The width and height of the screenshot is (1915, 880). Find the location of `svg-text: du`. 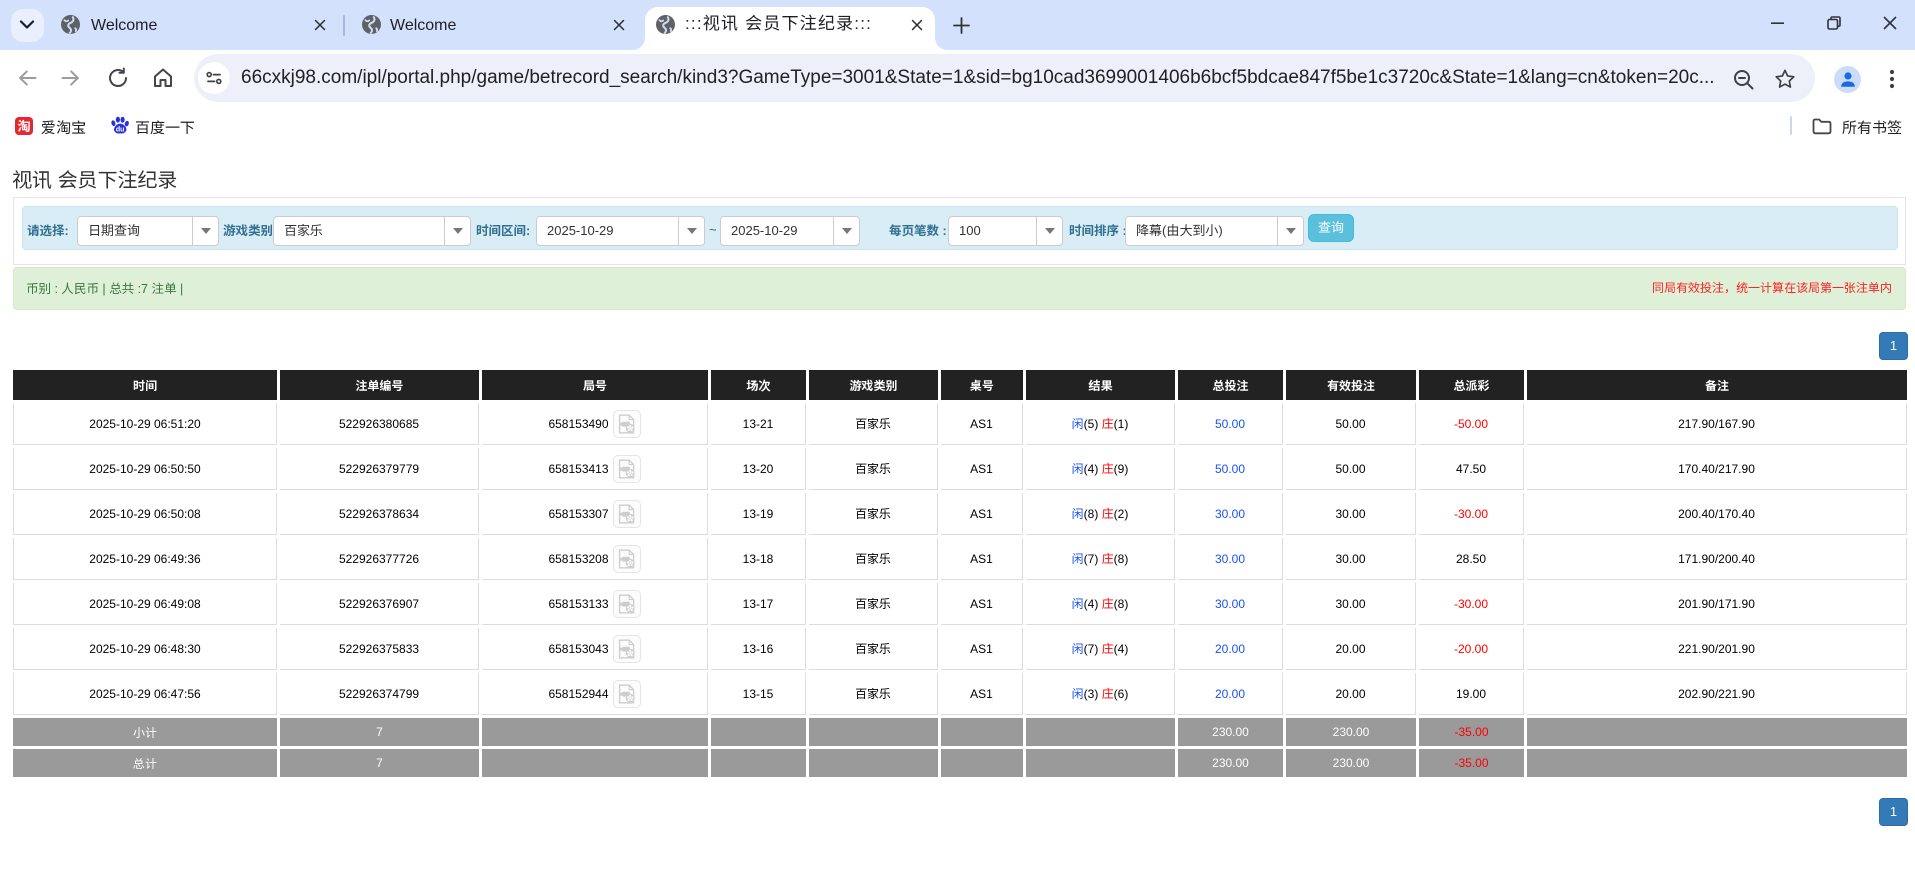

svg-text: du is located at coordinates (120, 129).